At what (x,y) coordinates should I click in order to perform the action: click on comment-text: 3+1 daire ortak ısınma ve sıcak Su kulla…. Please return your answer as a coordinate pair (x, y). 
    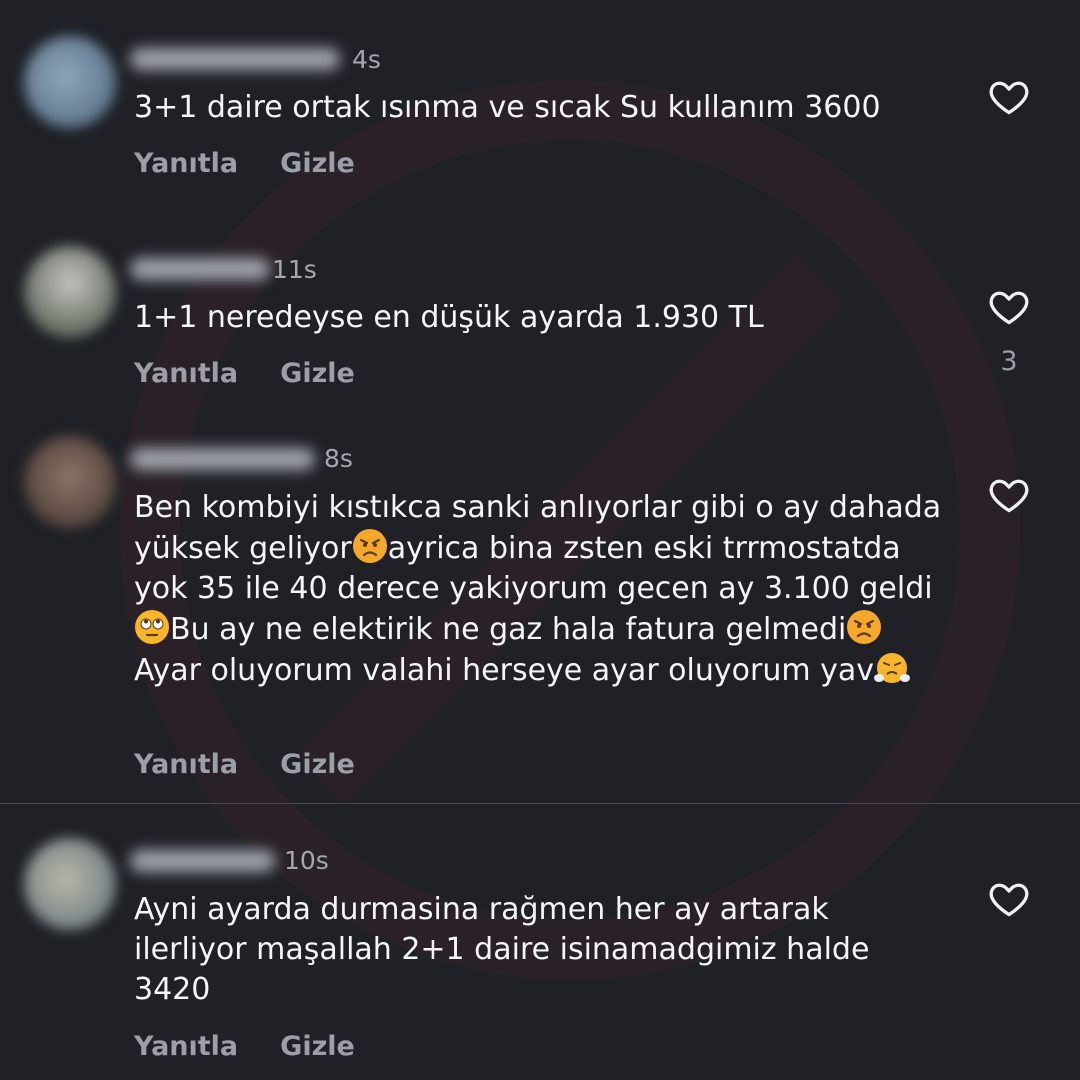
    Looking at the image, I should click on (507, 107).